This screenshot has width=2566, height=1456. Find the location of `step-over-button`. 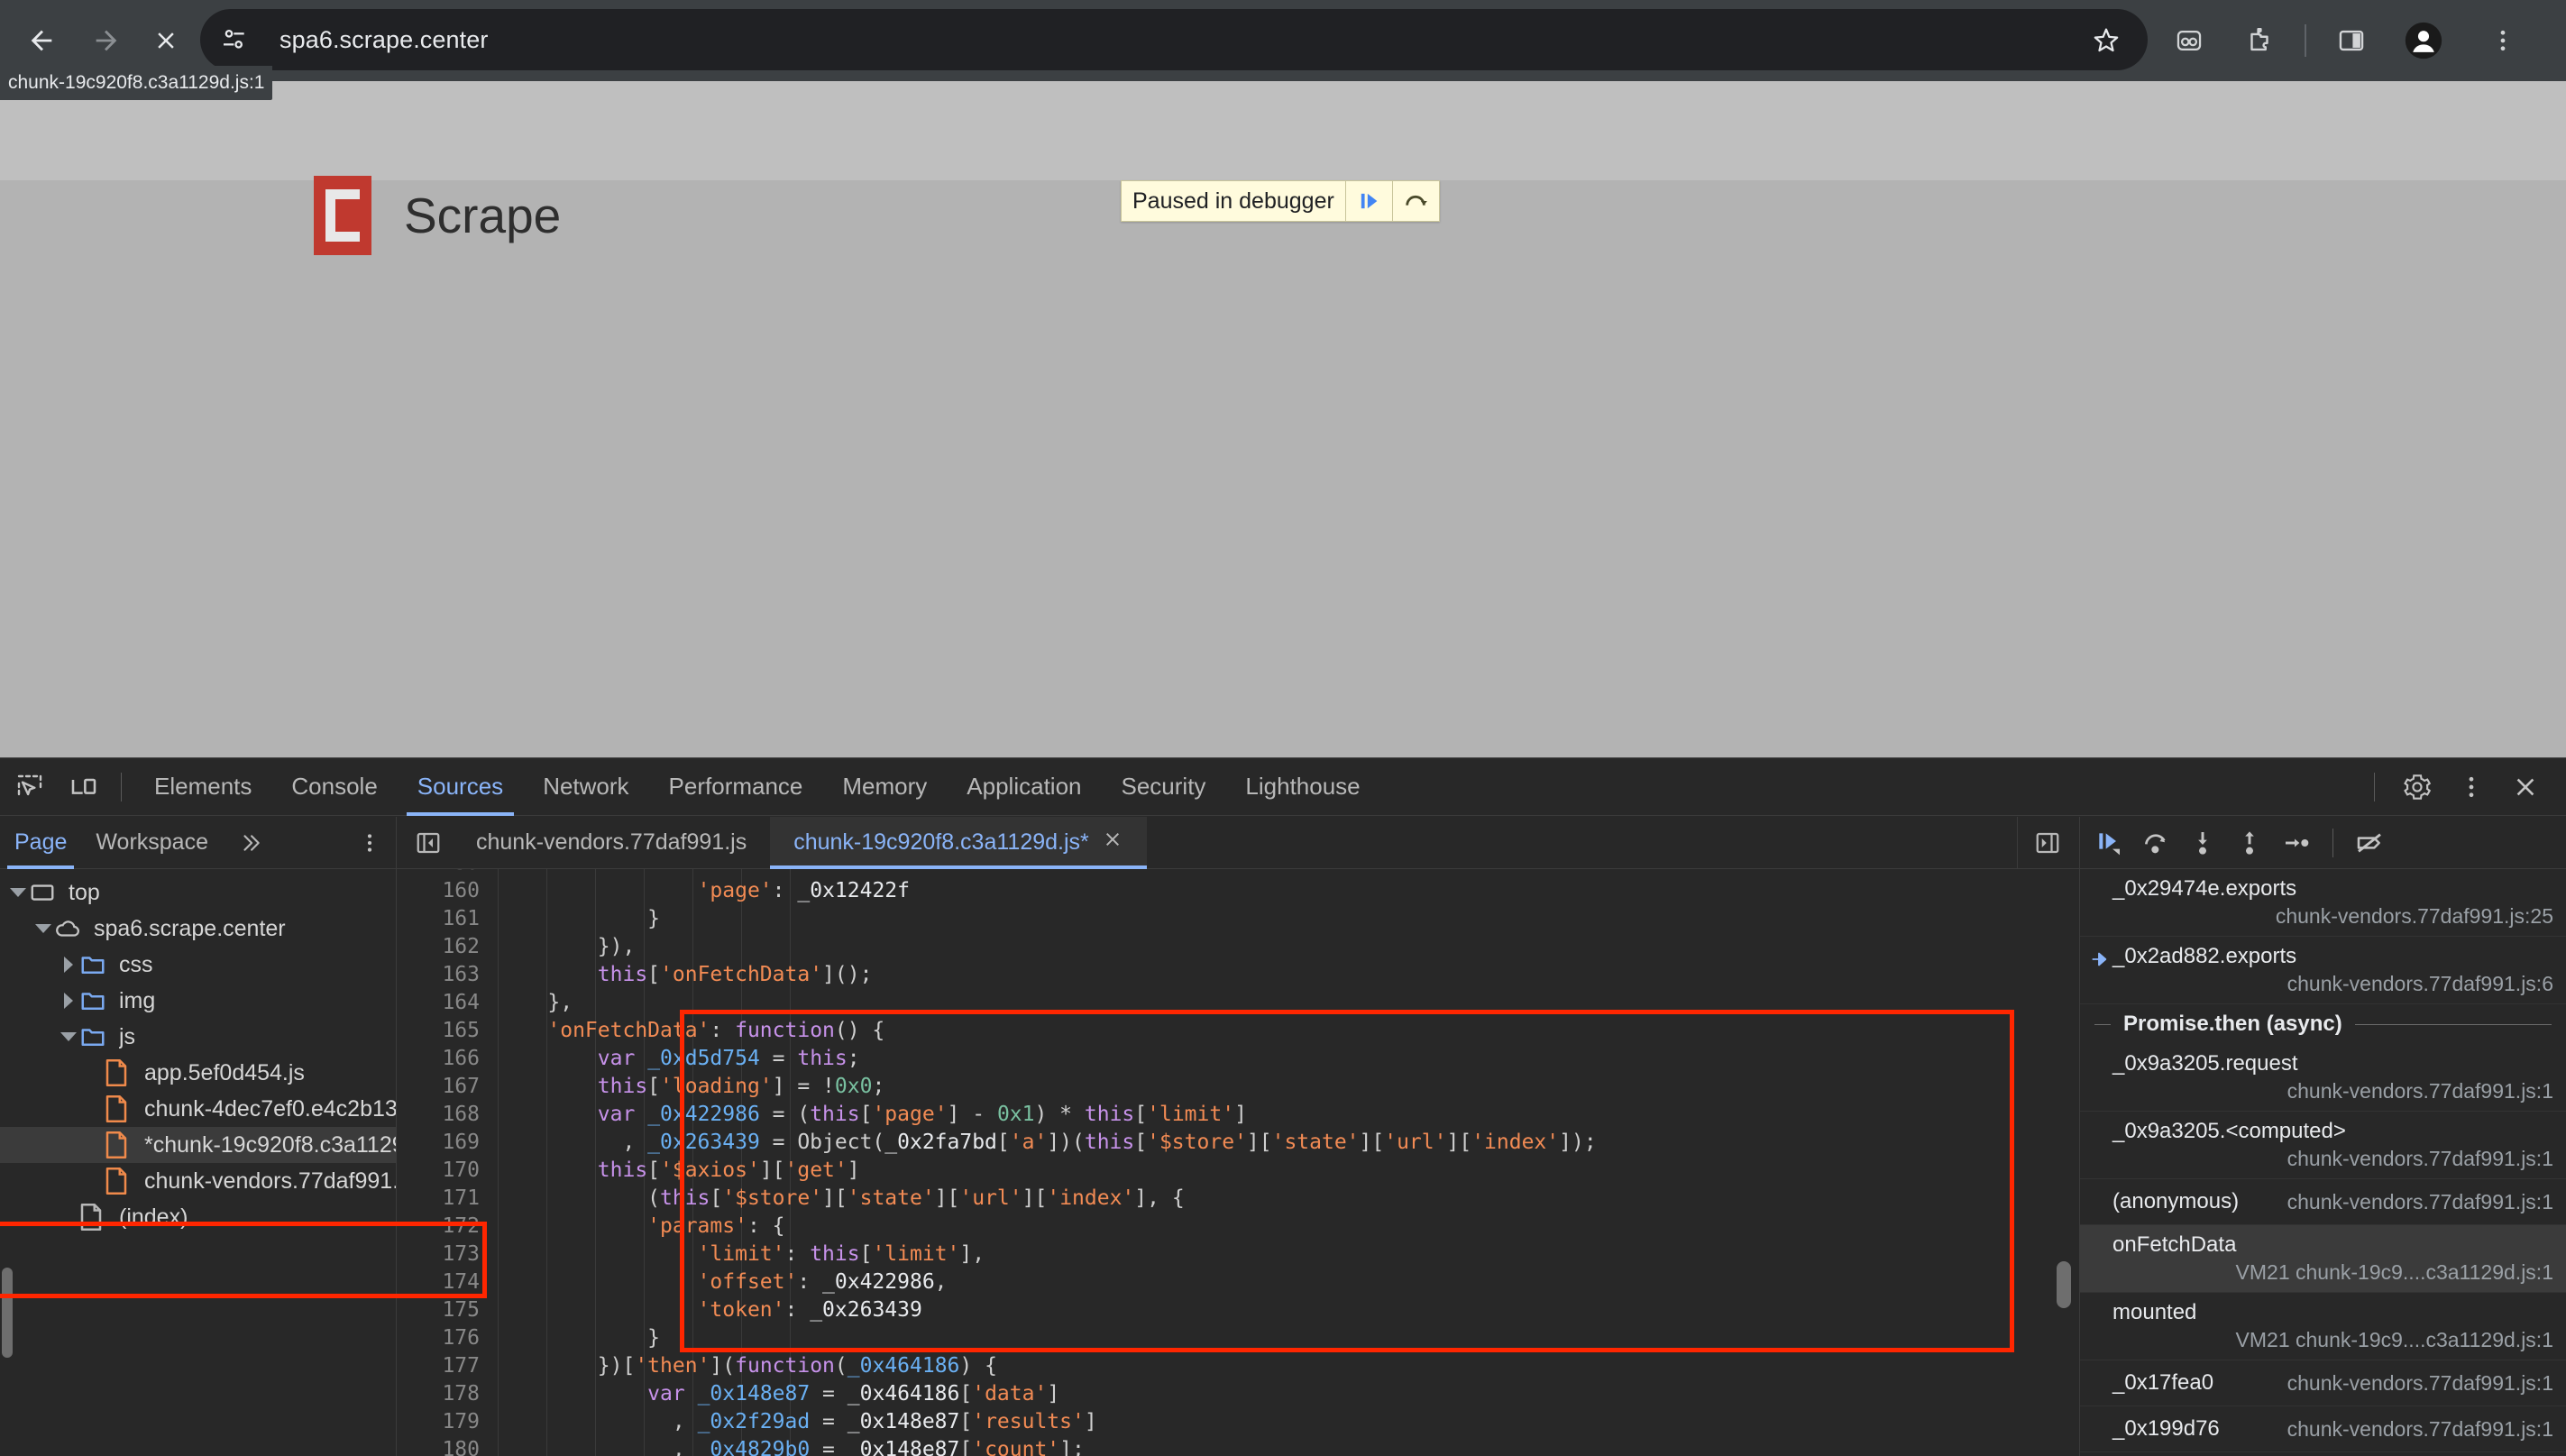

step-over-button is located at coordinates (2155, 843).